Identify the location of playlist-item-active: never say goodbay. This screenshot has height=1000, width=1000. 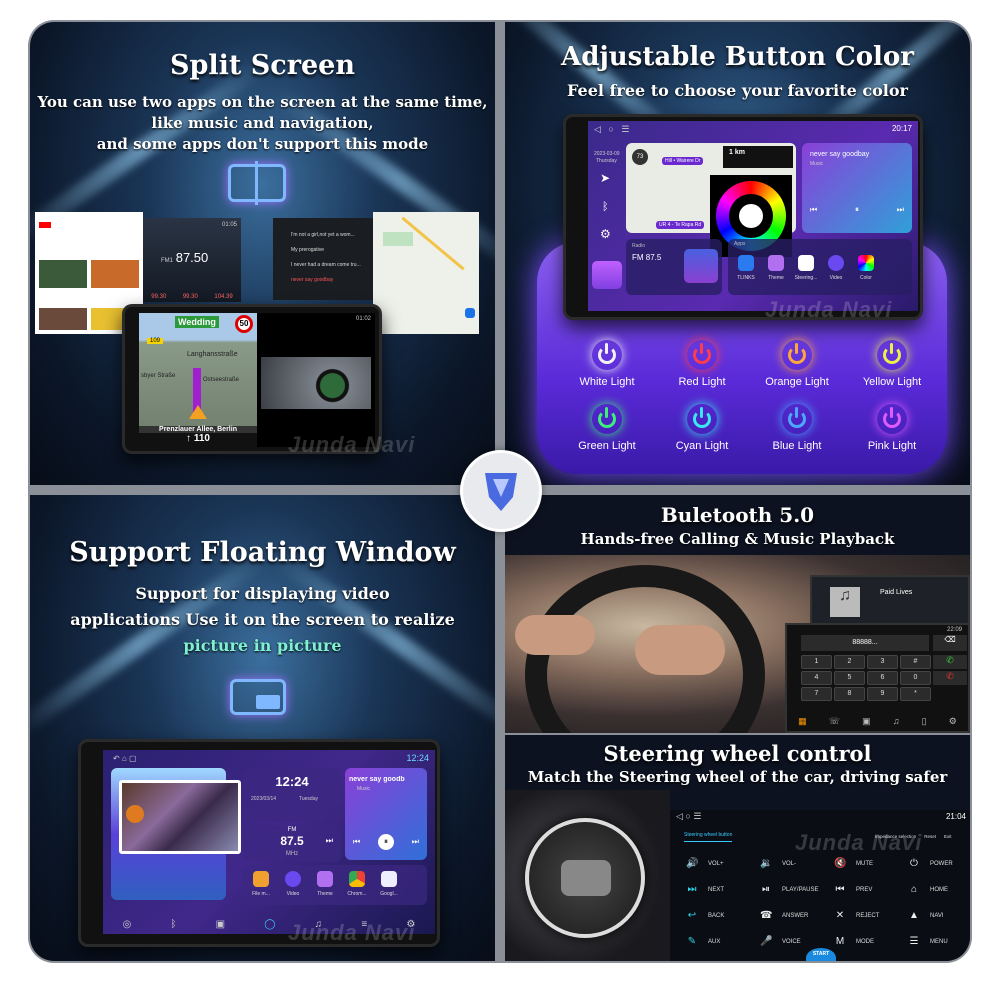
(330, 280).